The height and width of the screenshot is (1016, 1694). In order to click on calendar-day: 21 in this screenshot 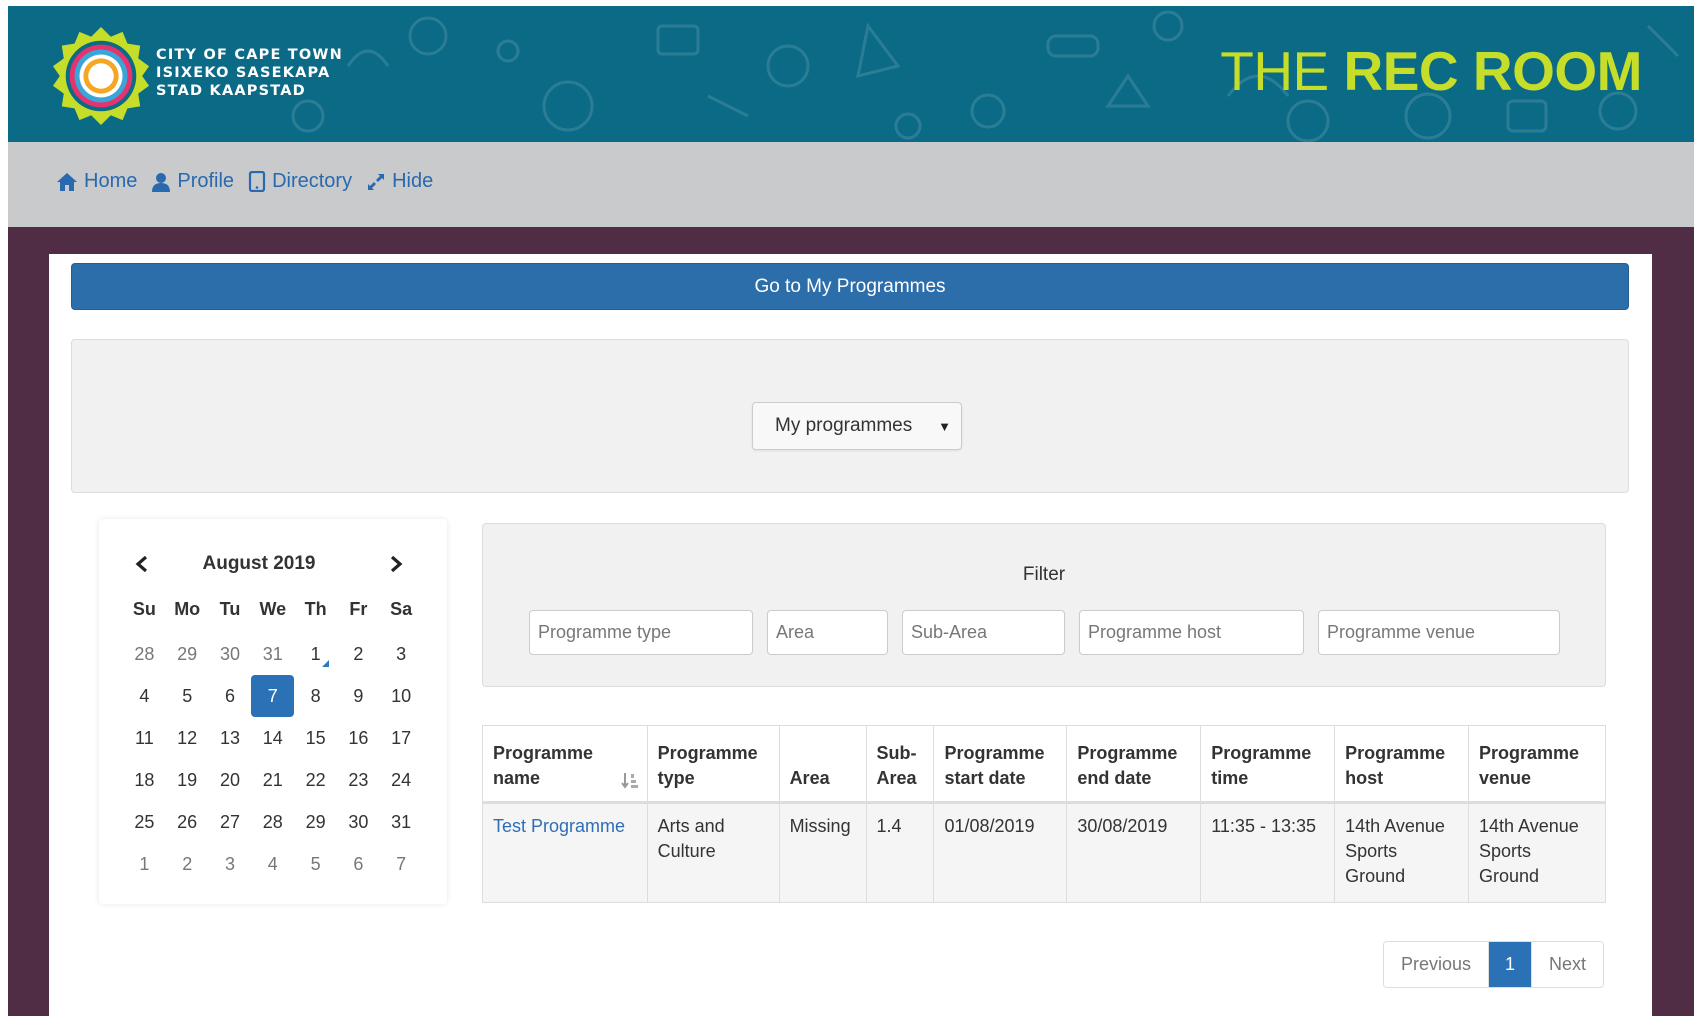, I will do `click(272, 780)`.